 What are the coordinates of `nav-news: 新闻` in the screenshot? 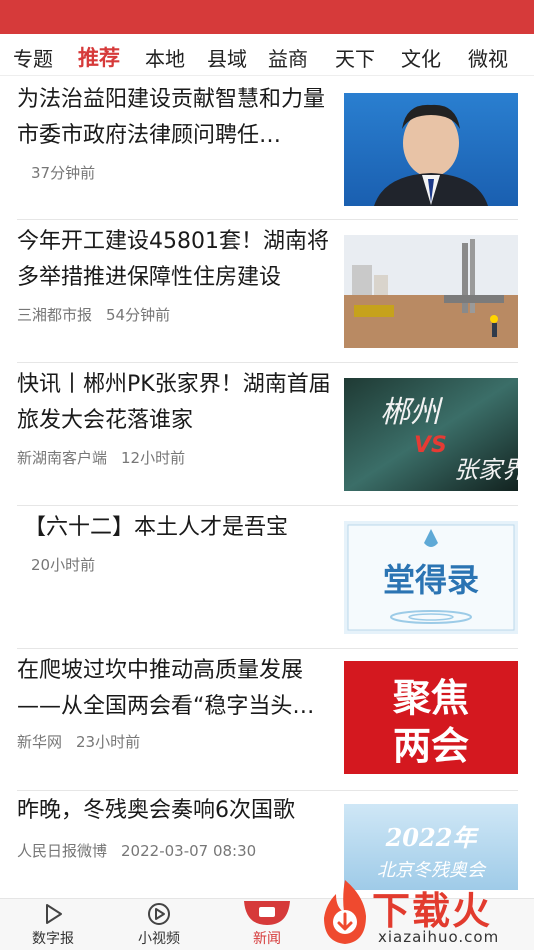 It's located at (267, 924).